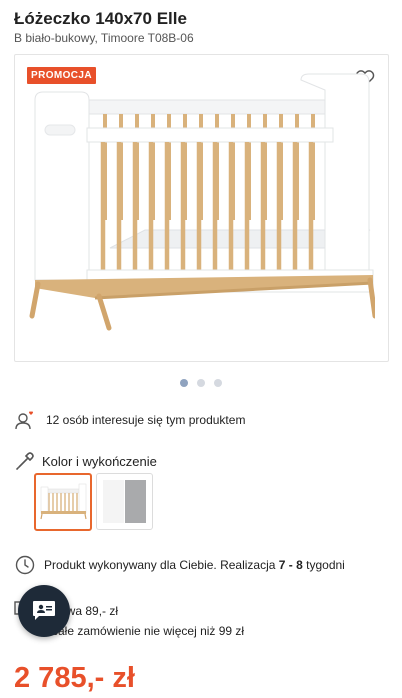  Describe the element at coordinates (124, 501) in the screenshot. I see `color-swatch-white-grey` at that location.